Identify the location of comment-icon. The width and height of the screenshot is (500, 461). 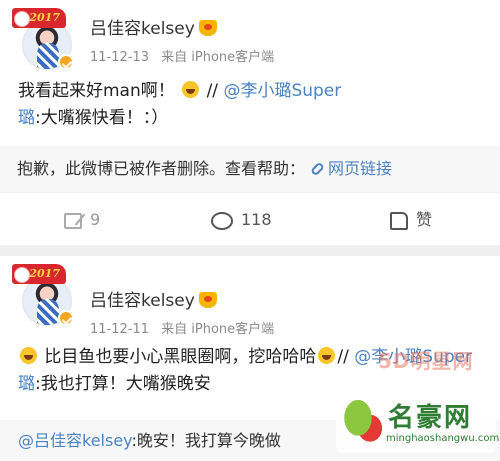
(222, 220).